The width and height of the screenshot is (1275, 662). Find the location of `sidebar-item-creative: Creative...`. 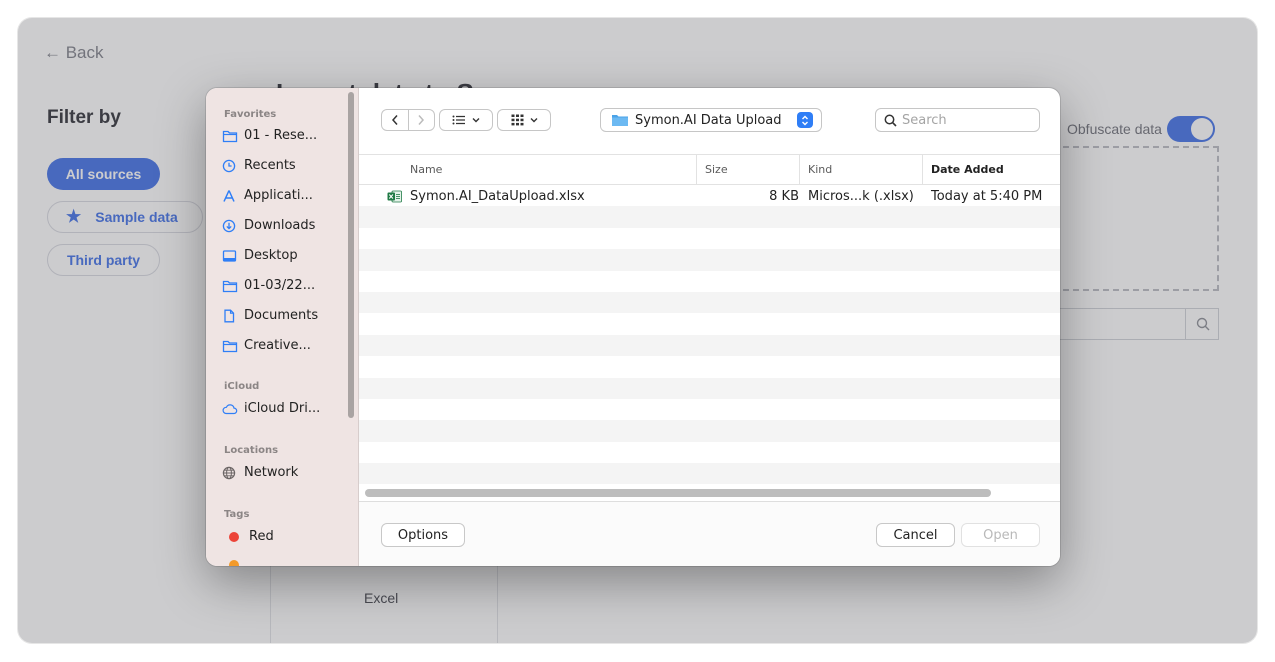

sidebar-item-creative: Creative... is located at coordinates (266, 345).